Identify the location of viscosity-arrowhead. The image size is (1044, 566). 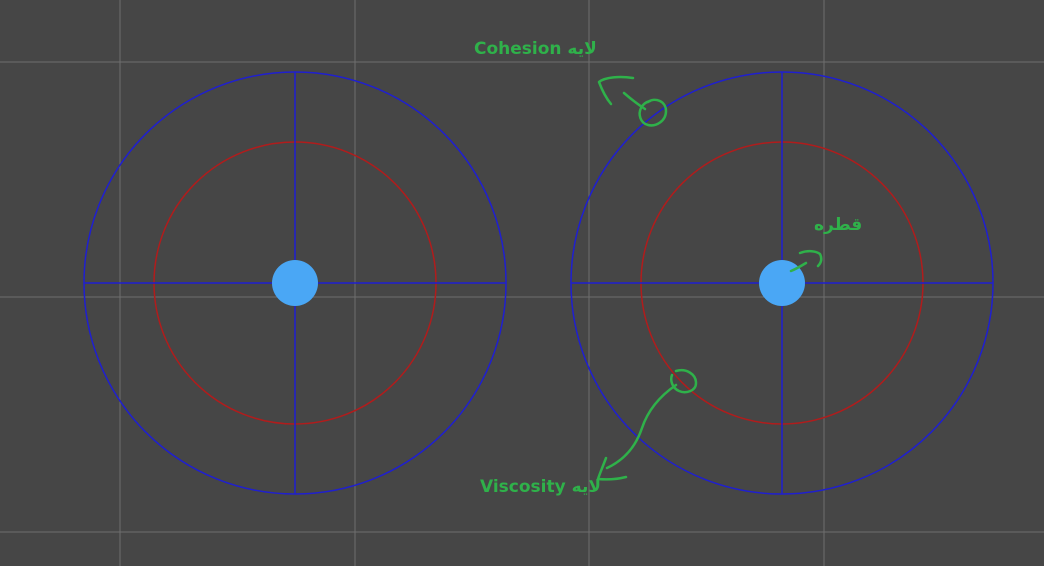
(612, 468).